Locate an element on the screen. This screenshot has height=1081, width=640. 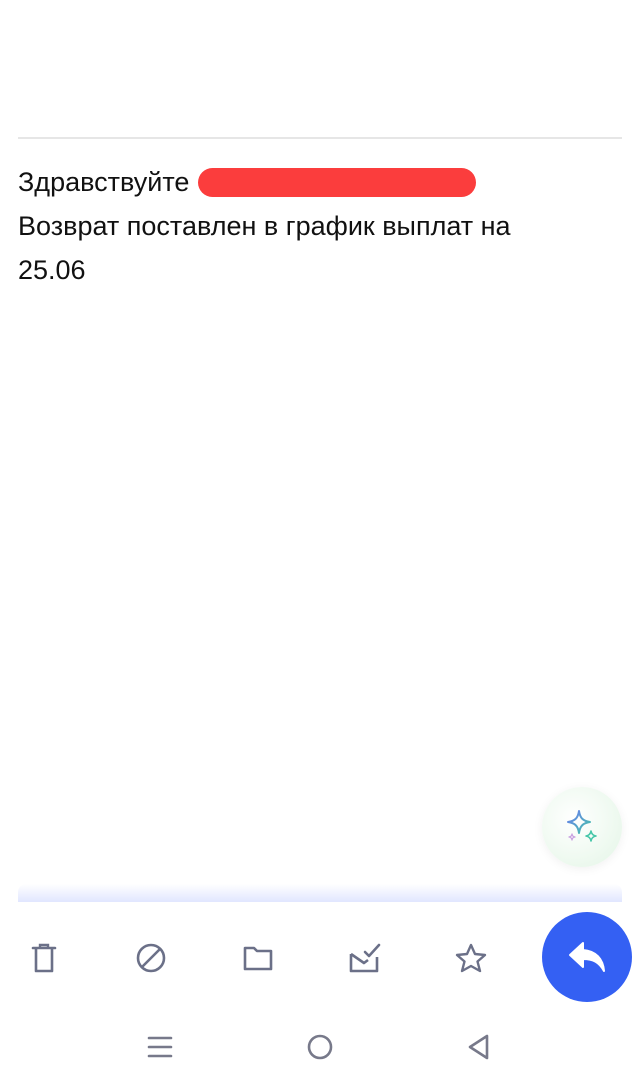
recent-apps-button is located at coordinates (160, 1047).